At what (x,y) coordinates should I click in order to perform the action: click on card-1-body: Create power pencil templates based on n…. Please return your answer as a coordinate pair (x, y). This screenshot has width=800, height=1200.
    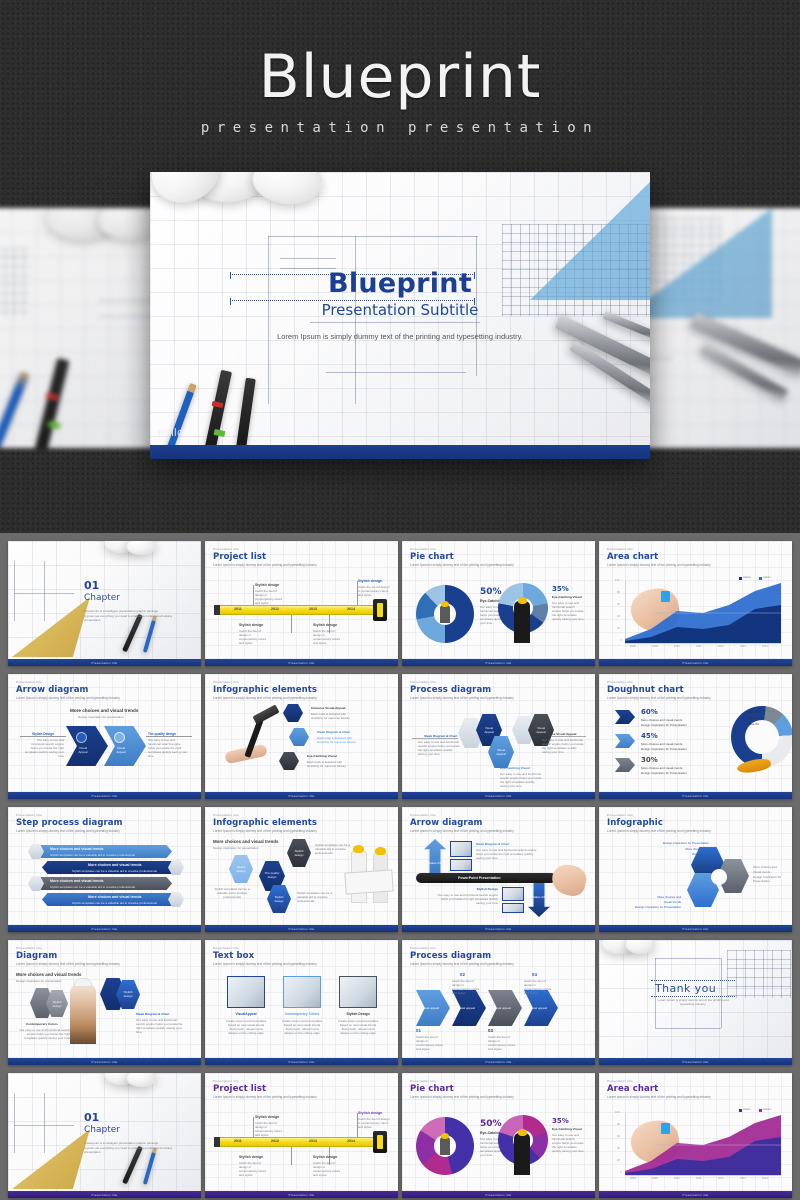
    Looking at the image, I should click on (246, 1027).